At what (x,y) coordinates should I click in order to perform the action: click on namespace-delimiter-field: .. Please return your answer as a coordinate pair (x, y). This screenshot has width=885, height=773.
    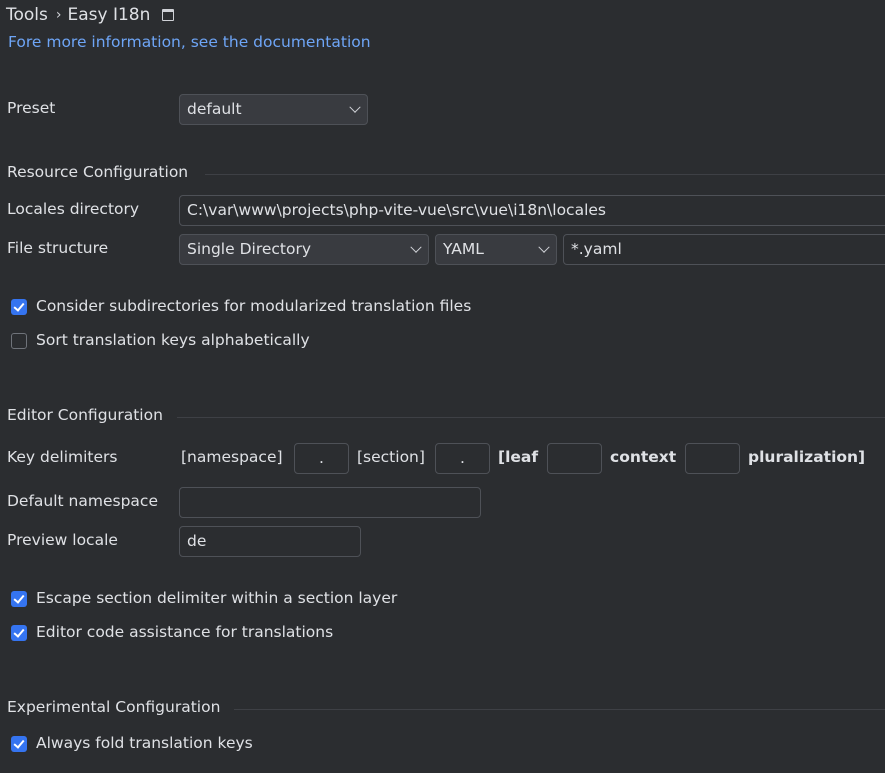
    Looking at the image, I should click on (321, 458).